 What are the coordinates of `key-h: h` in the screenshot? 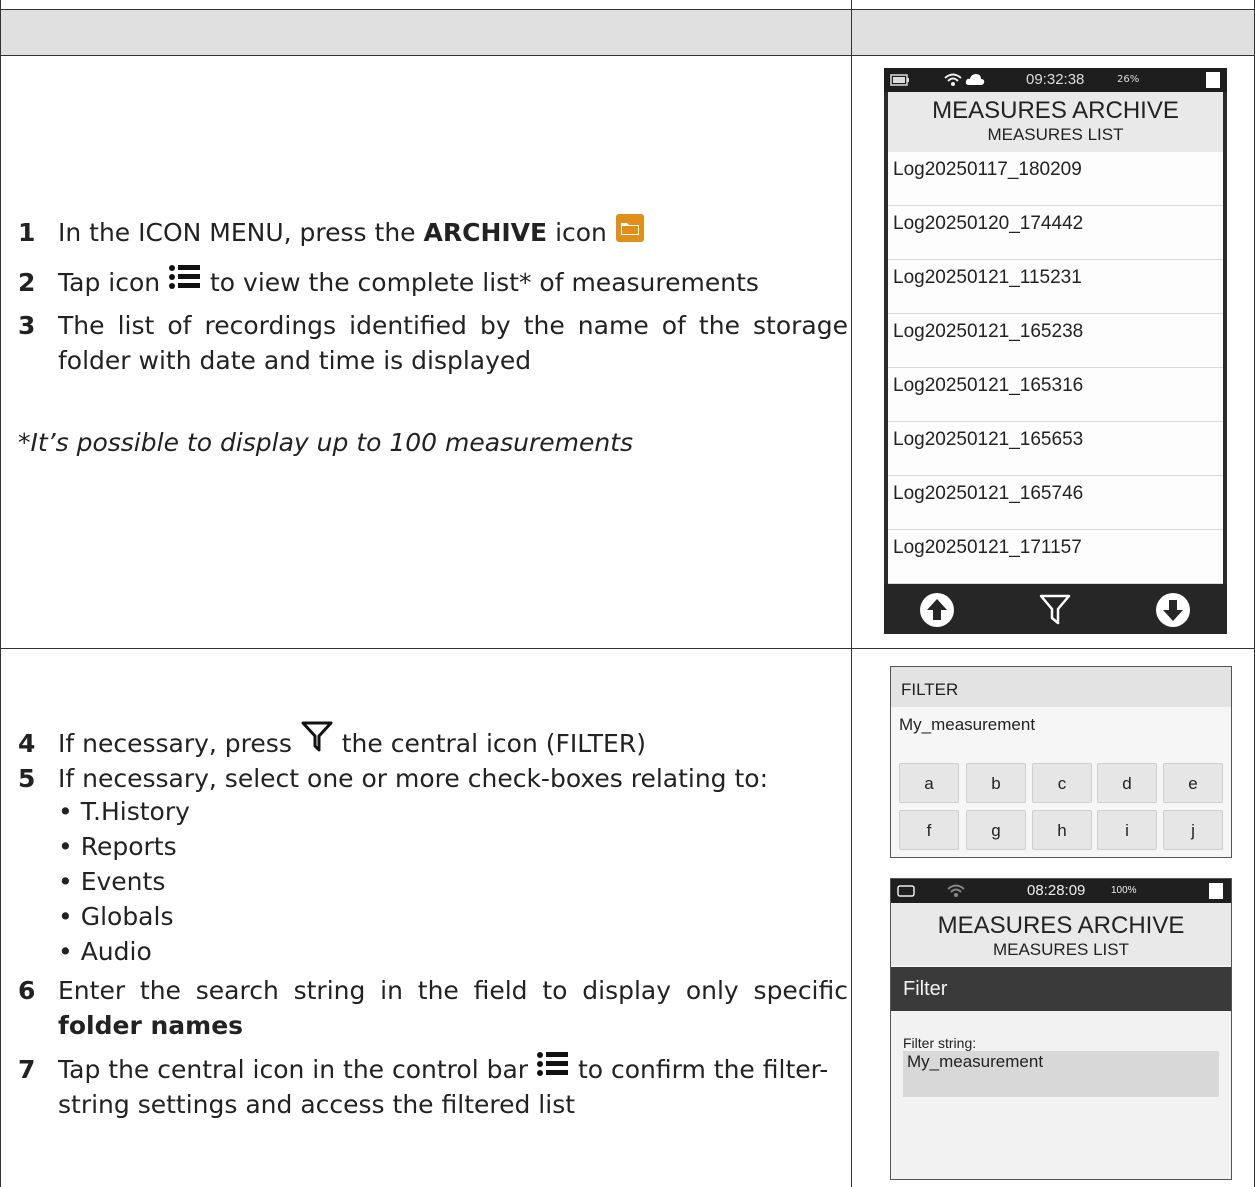 It's located at (1062, 830).